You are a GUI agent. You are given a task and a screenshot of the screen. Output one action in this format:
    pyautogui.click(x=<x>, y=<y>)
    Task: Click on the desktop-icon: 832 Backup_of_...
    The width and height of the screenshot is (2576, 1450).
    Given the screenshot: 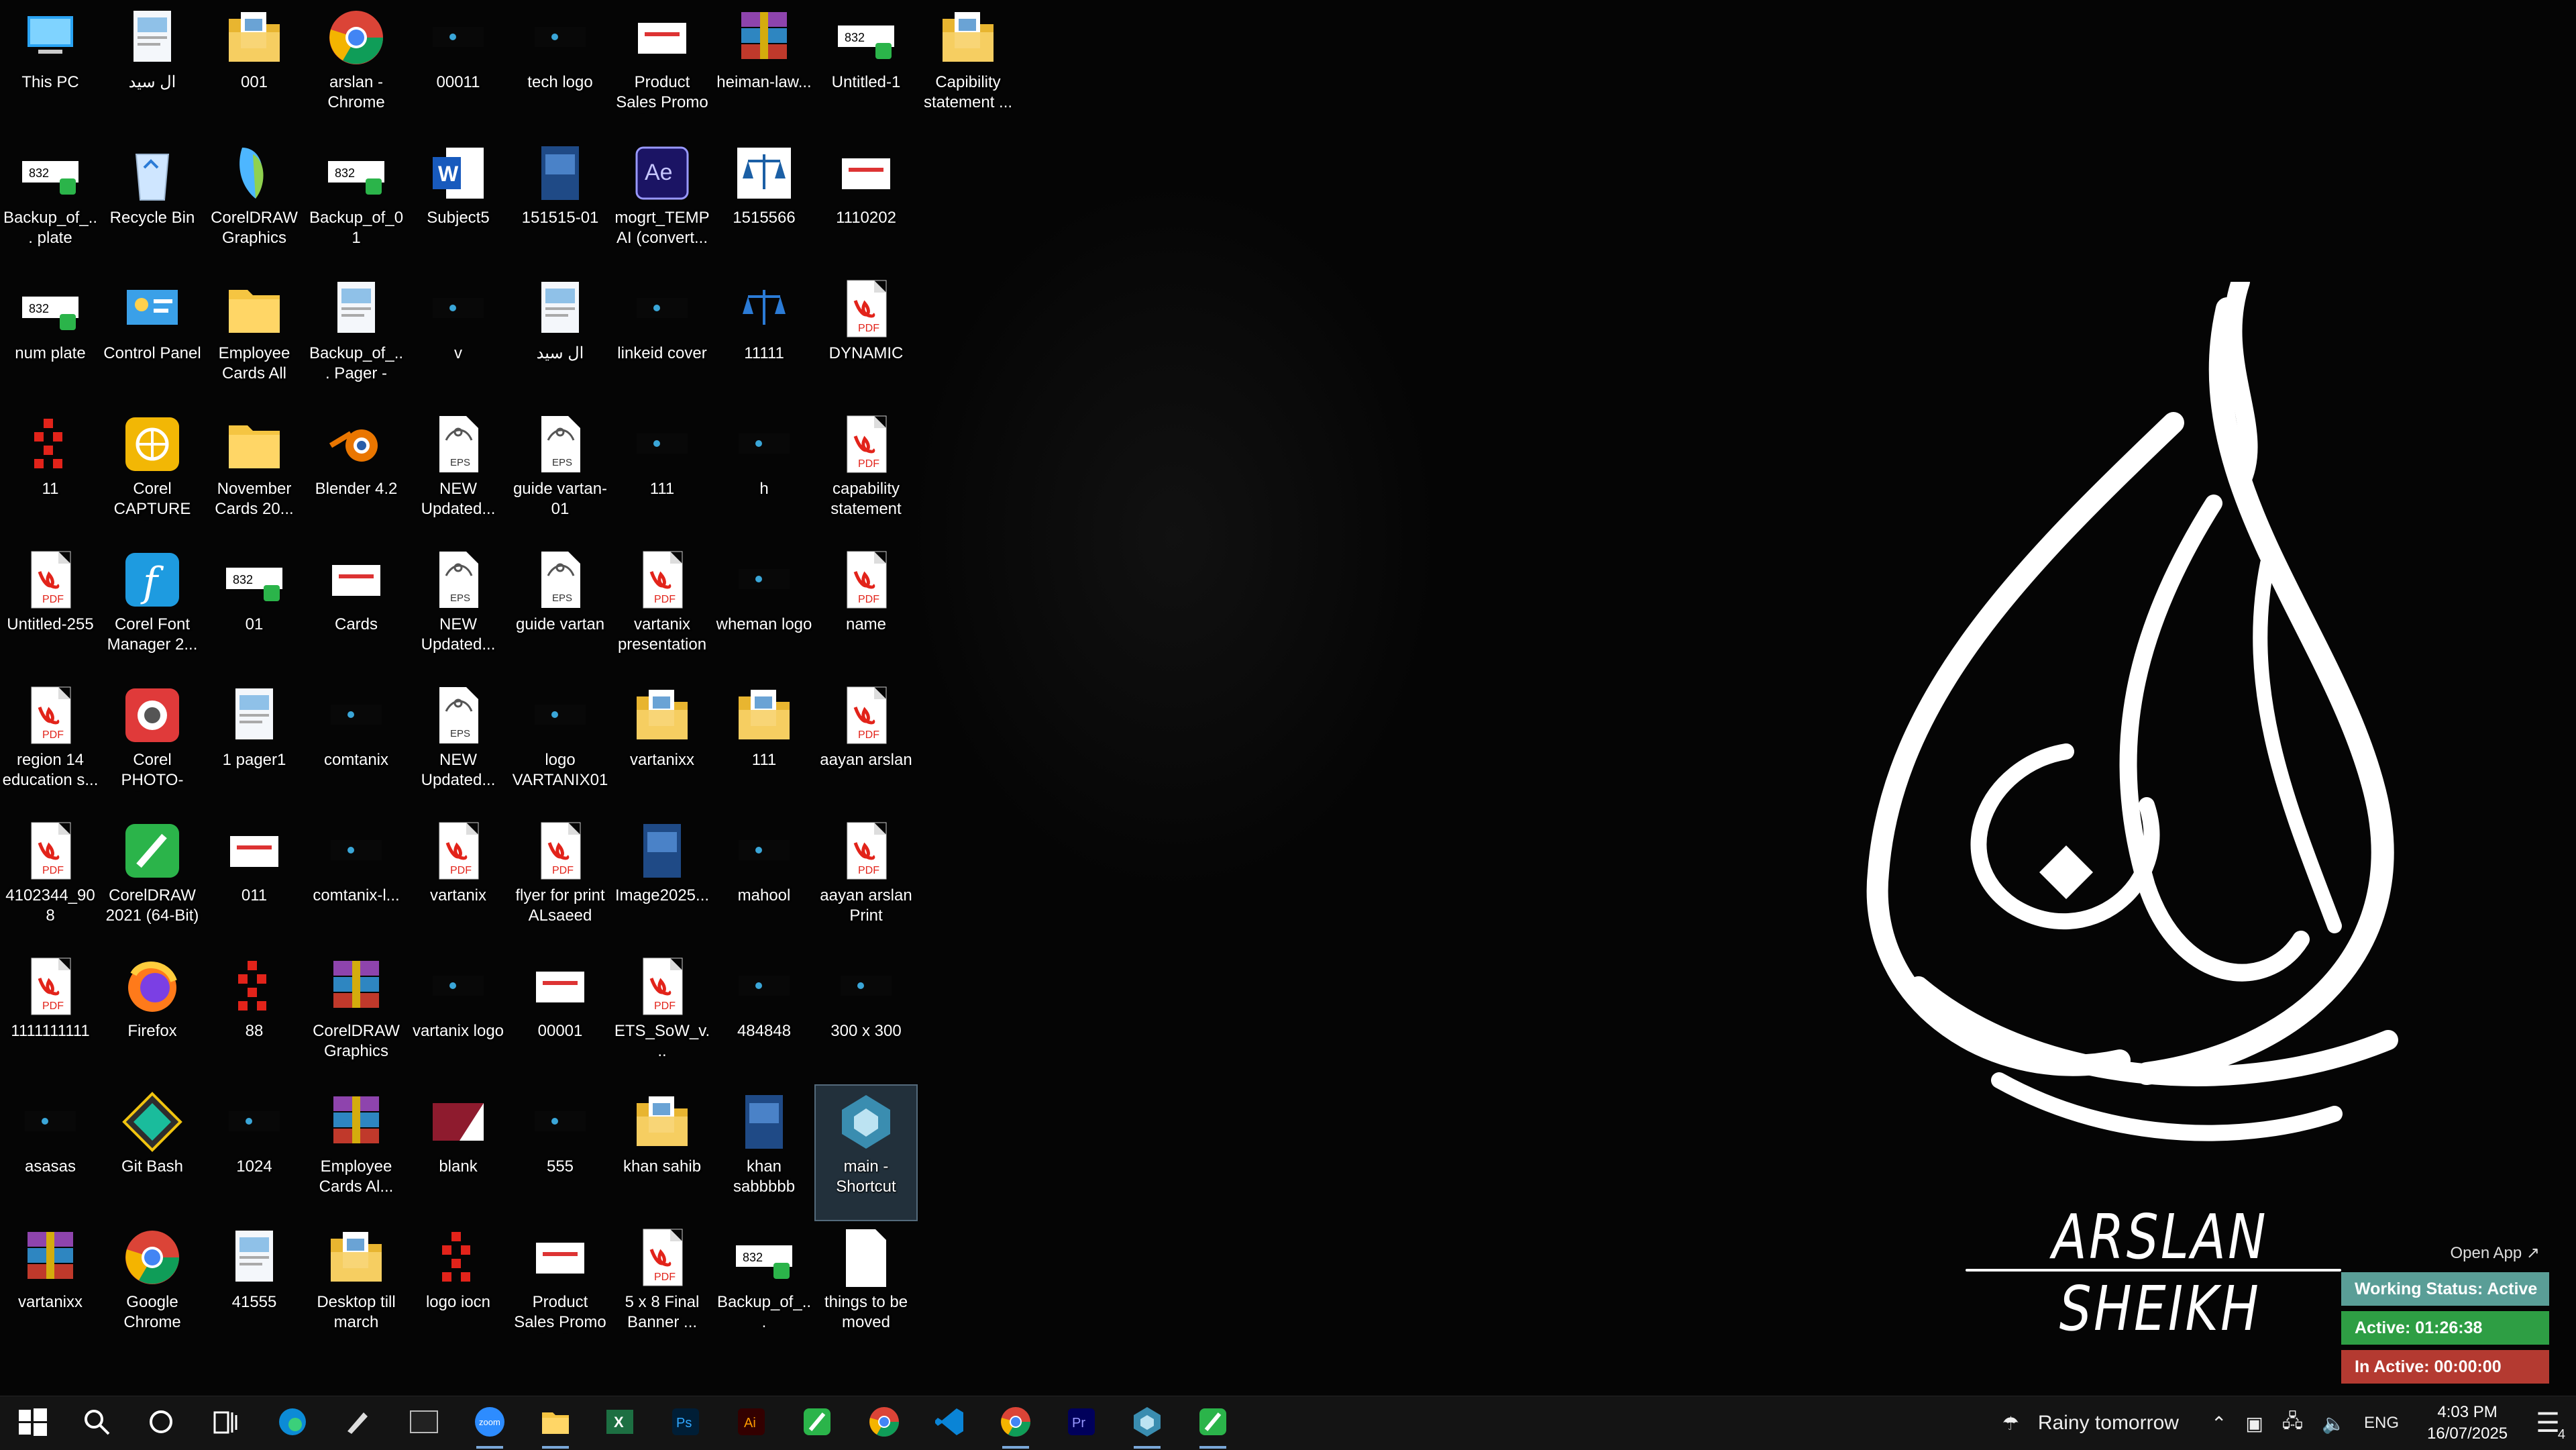 What is the action you would take?
    pyautogui.click(x=764, y=1288)
    